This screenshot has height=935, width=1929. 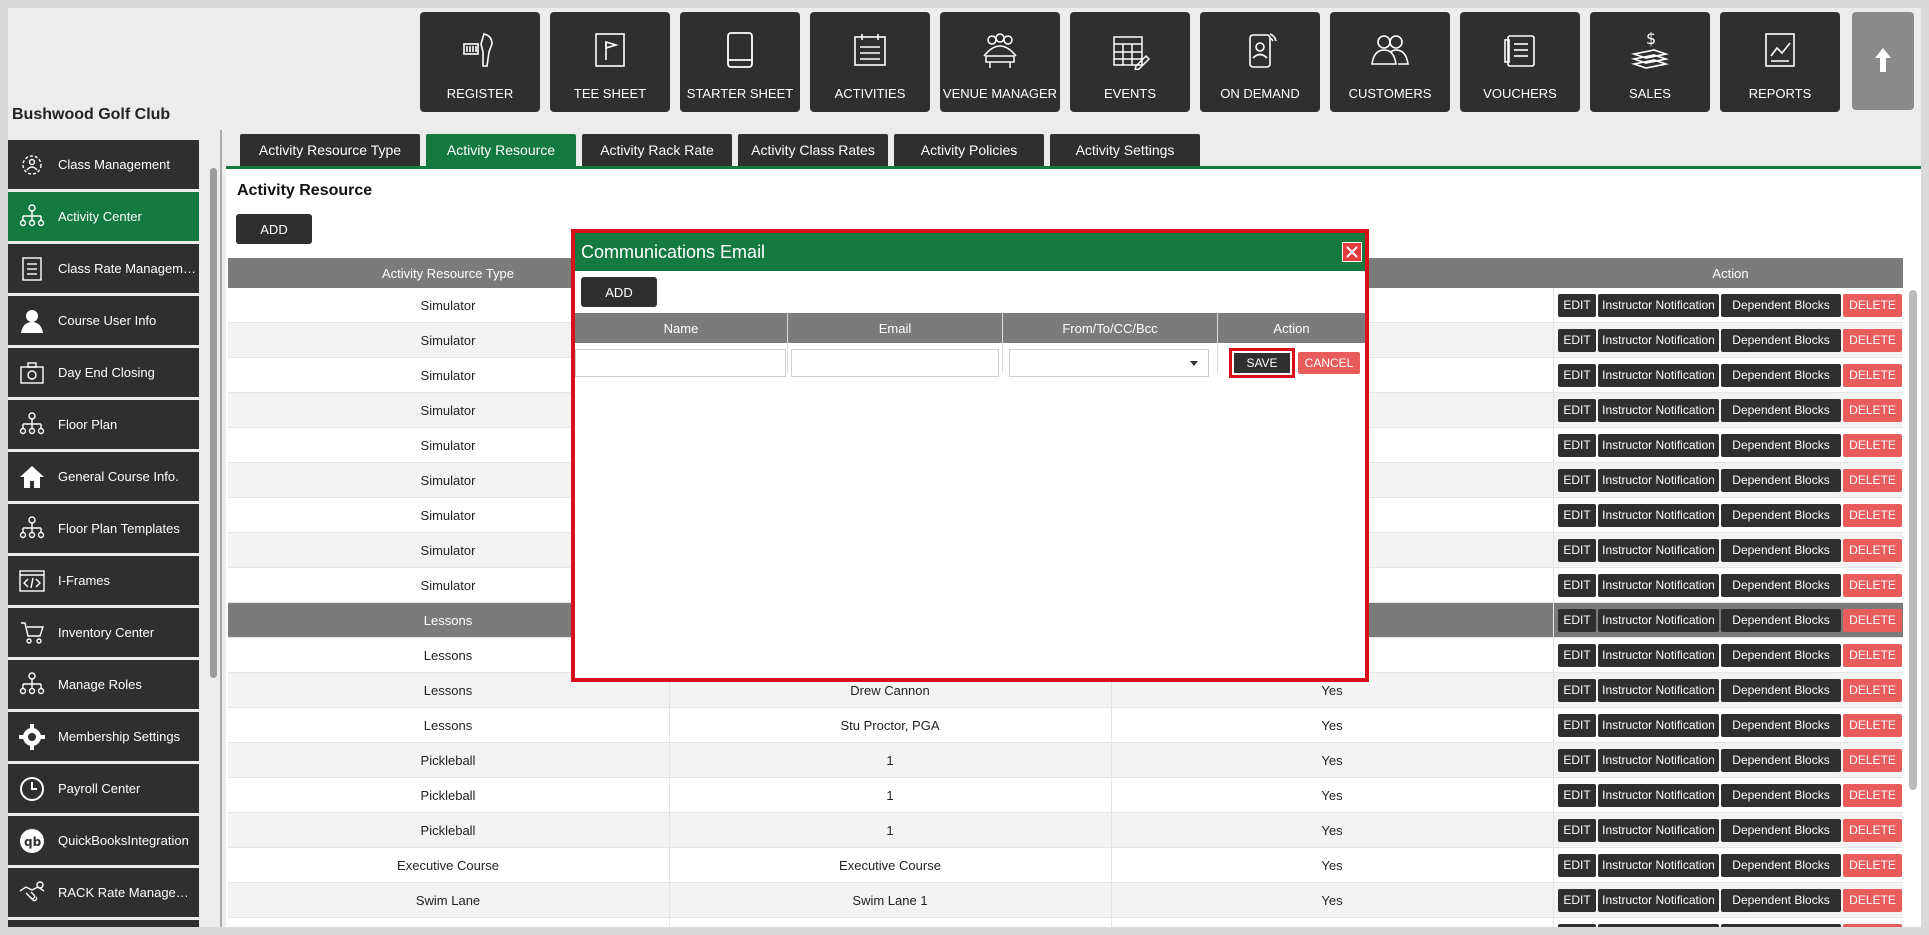 I want to click on name-input, so click(x=680, y=363).